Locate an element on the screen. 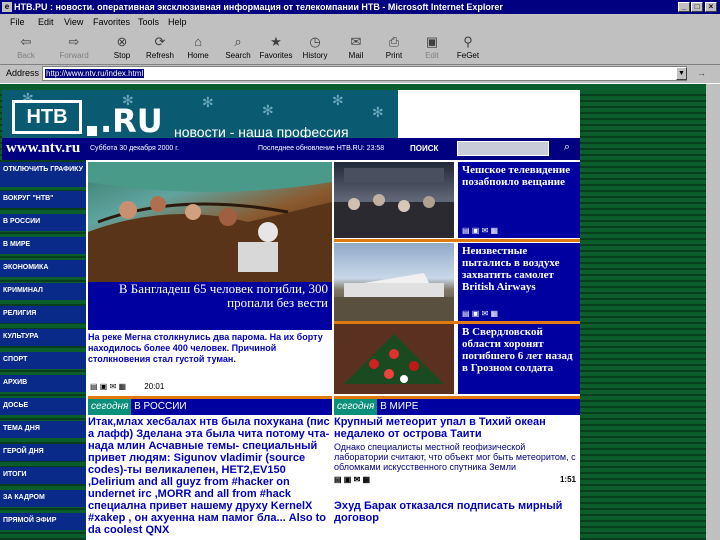  feget-icon: ⚲ is located at coordinates (468, 41).